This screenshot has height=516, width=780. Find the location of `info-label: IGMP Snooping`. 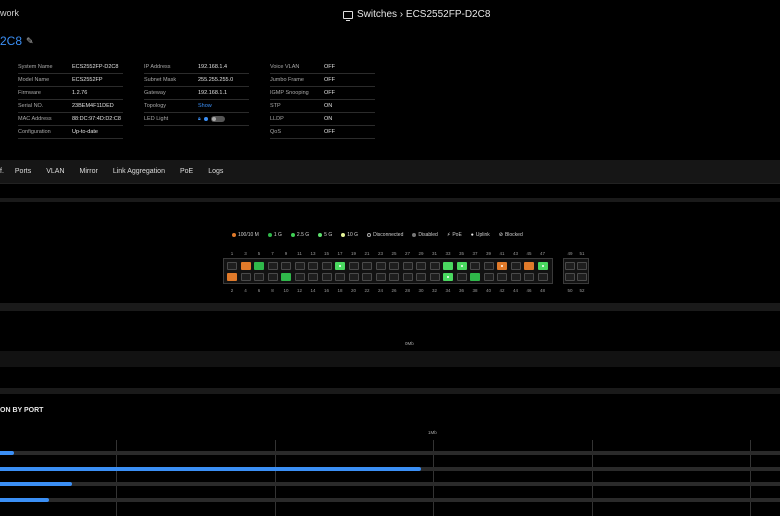

info-label: IGMP Snooping is located at coordinates (289, 93).